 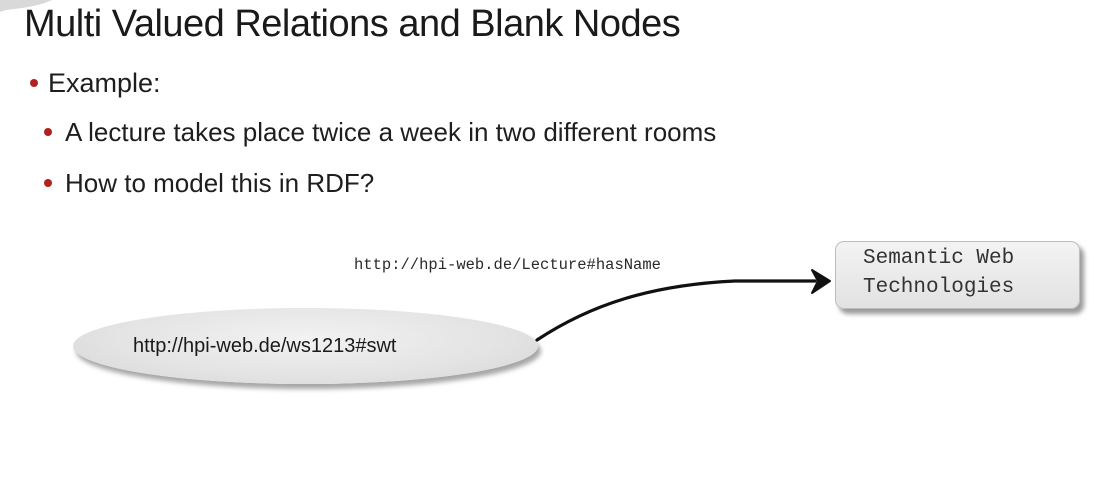 I want to click on rdf-edge, so click(x=683, y=305).